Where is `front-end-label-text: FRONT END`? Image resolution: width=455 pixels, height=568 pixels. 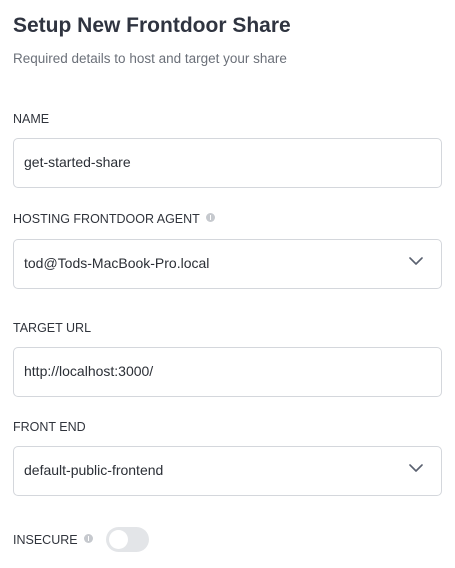 front-end-label-text: FRONT END is located at coordinates (49, 427).